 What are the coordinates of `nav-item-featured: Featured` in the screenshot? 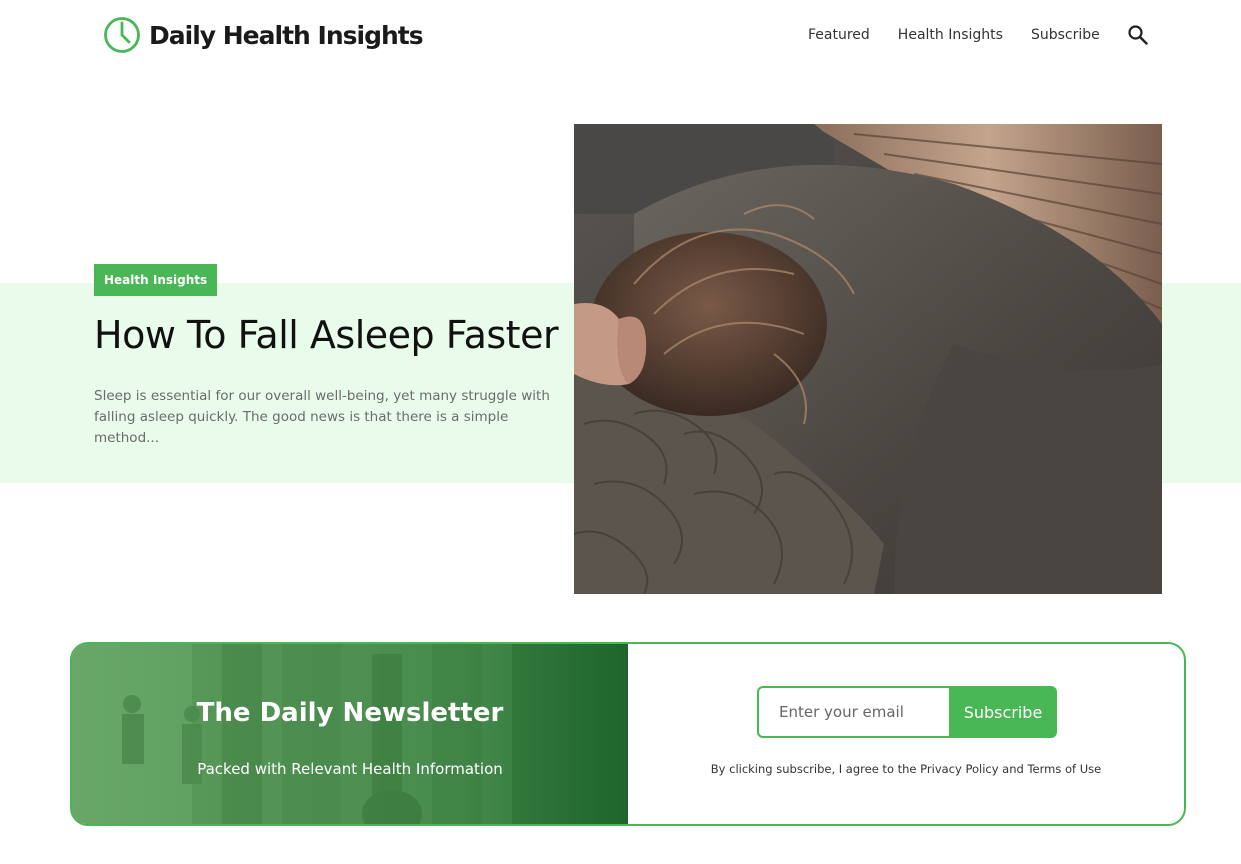 It's located at (839, 35).